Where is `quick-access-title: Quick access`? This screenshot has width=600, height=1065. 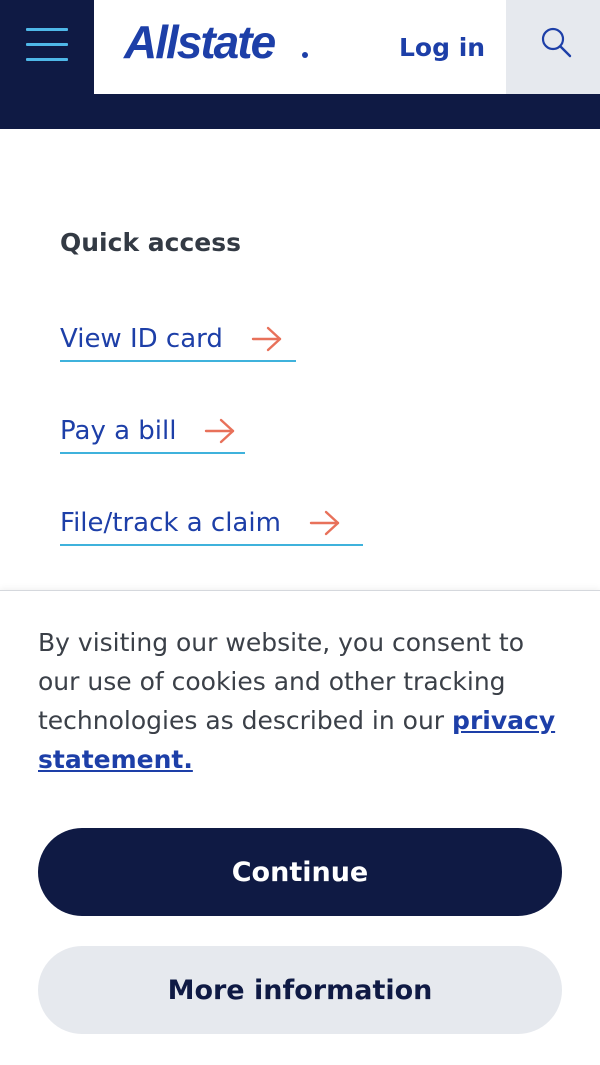 quick-access-title: Quick access is located at coordinates (150, 242).